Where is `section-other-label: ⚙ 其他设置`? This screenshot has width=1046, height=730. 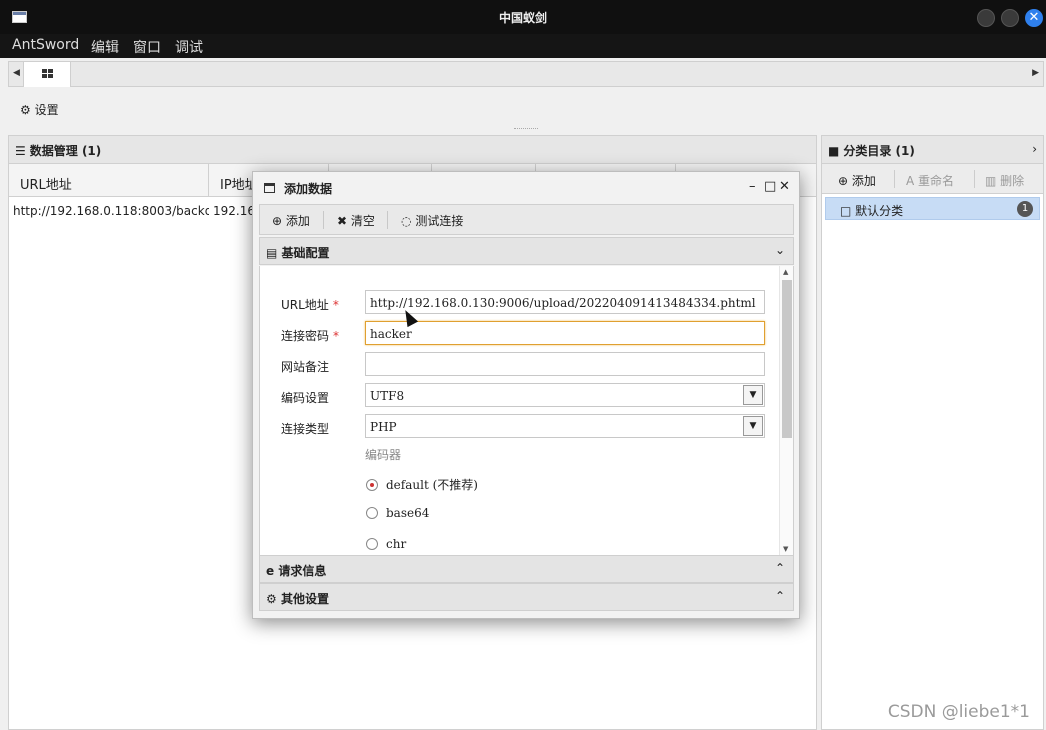 section-other-label: ⚙ 其他设置 is located at coordinates (297, 598).